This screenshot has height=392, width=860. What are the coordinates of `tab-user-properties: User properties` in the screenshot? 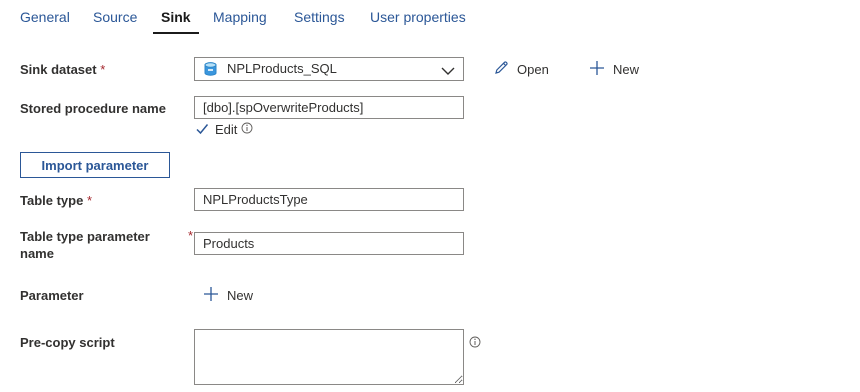 It's located at (418, 17).